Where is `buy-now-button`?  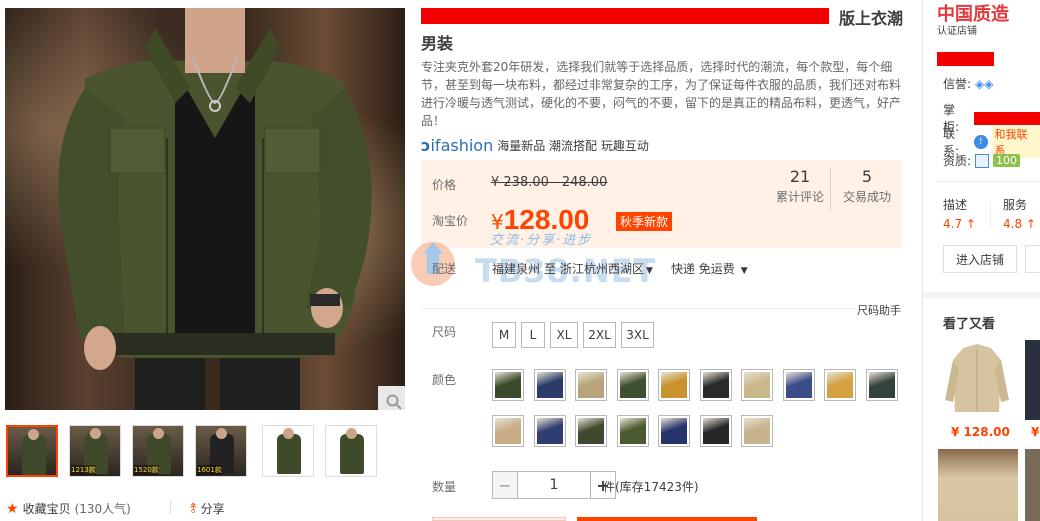 buy-now-button is located at coordinates (499, 519).